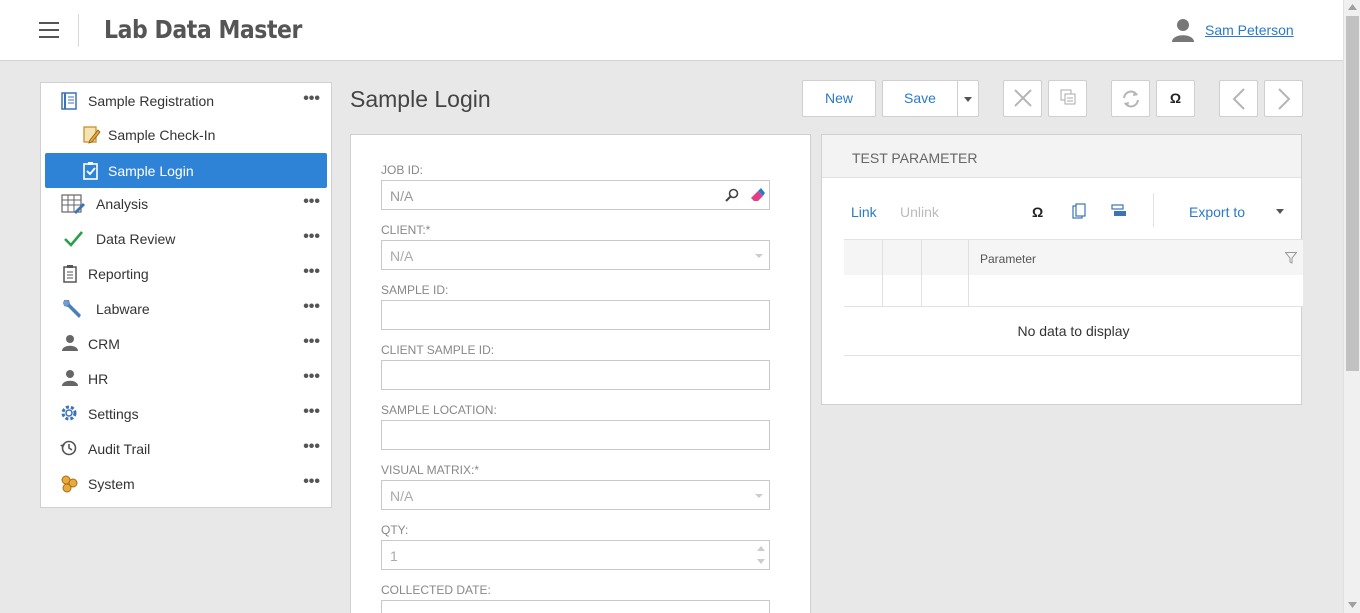  What do you see at coordinates (761, 548) in the screenshot?
I see `stepper-up-icon` at bounding box center [761, 548].